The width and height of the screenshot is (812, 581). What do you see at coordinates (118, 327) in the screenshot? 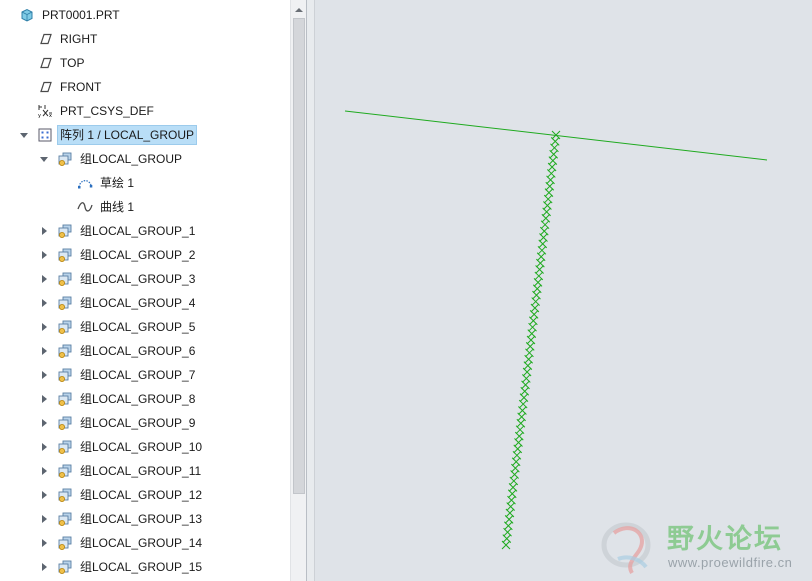
I see `tree-item-group: 组LOCAL_GROUP_5` at bounding box center [118, 327].